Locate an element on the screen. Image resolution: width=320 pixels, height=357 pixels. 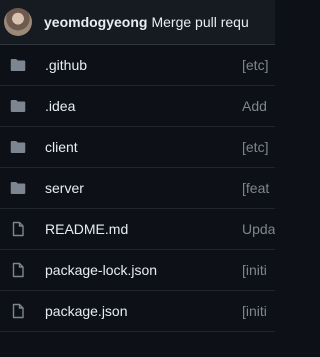
file-row-server: server [feat is located at coordinates (137, 188).